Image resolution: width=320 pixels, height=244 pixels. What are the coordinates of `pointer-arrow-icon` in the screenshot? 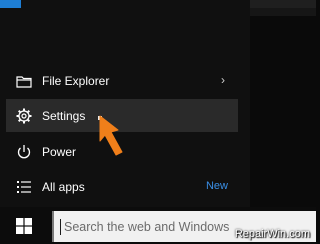 It's located at (111, 135).